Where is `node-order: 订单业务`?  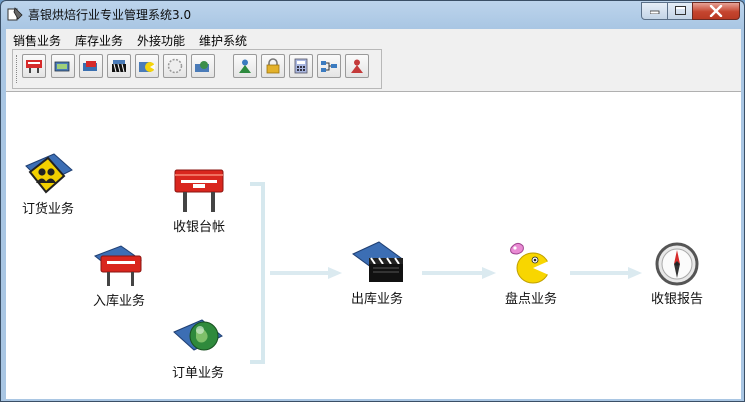 node-order: 订单业务 is located at coordinates (198, 347).